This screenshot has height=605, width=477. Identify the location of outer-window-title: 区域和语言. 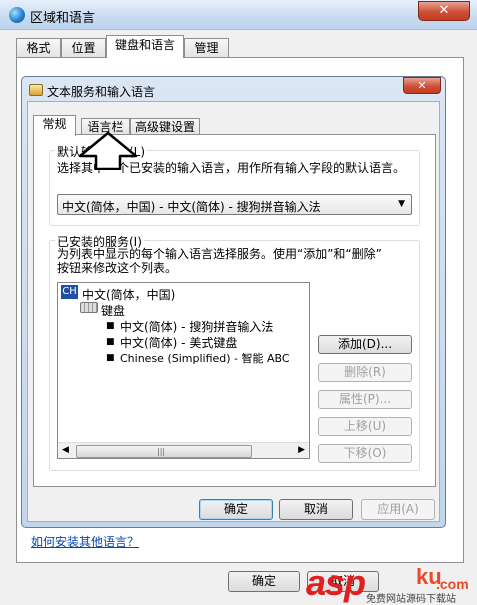
(63, 18).